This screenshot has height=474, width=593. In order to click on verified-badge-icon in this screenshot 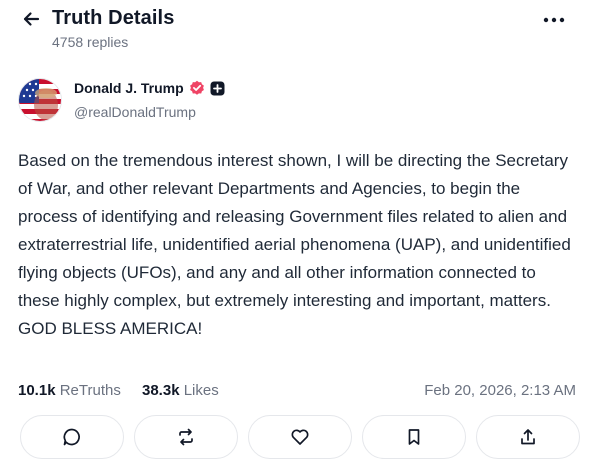, I will do `click(196, 87)`.